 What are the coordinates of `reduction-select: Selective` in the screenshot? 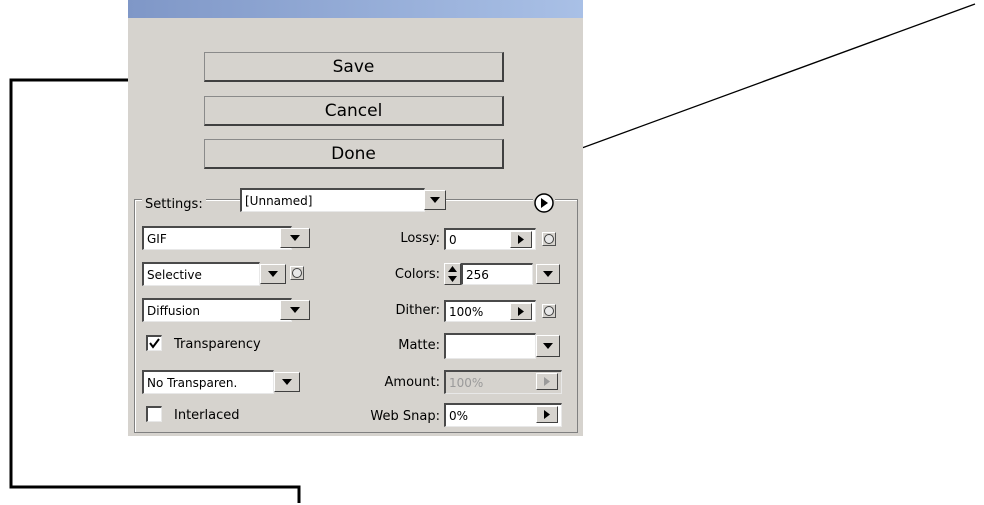 It's located at (201, 274).